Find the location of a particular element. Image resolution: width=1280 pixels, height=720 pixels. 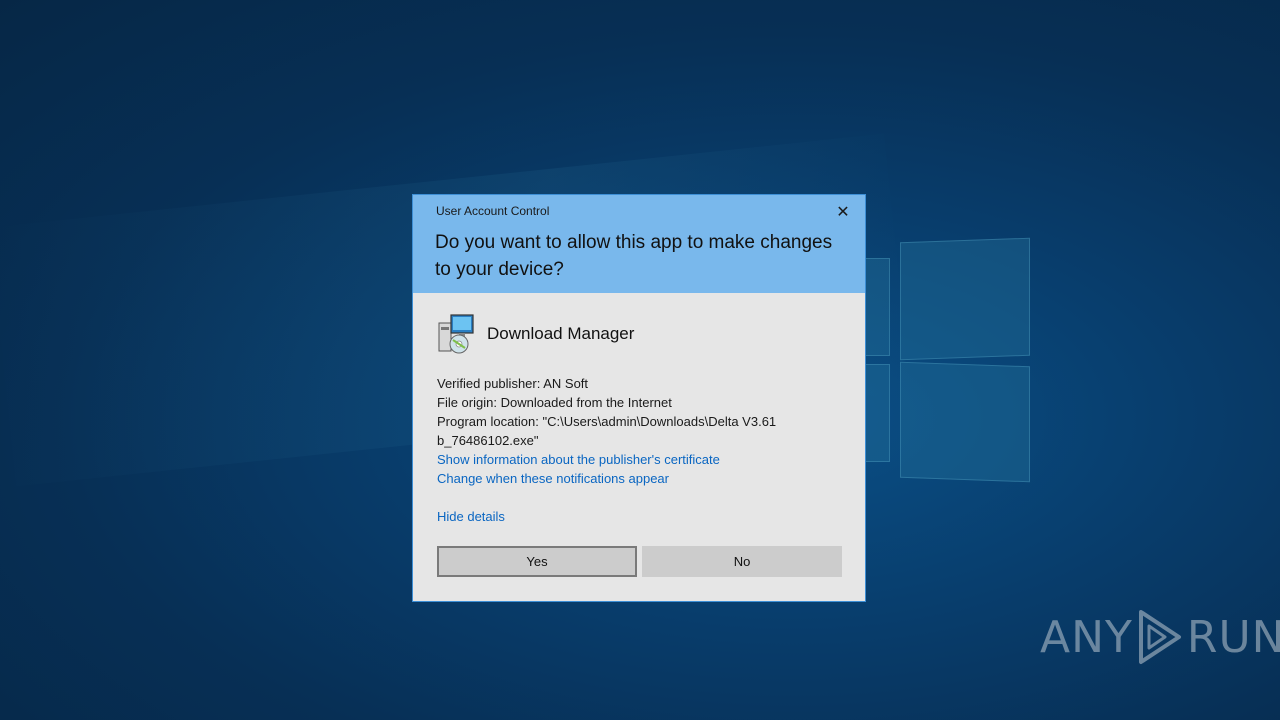

dialog-title: User Account Control is located at coordinates (493, 211).